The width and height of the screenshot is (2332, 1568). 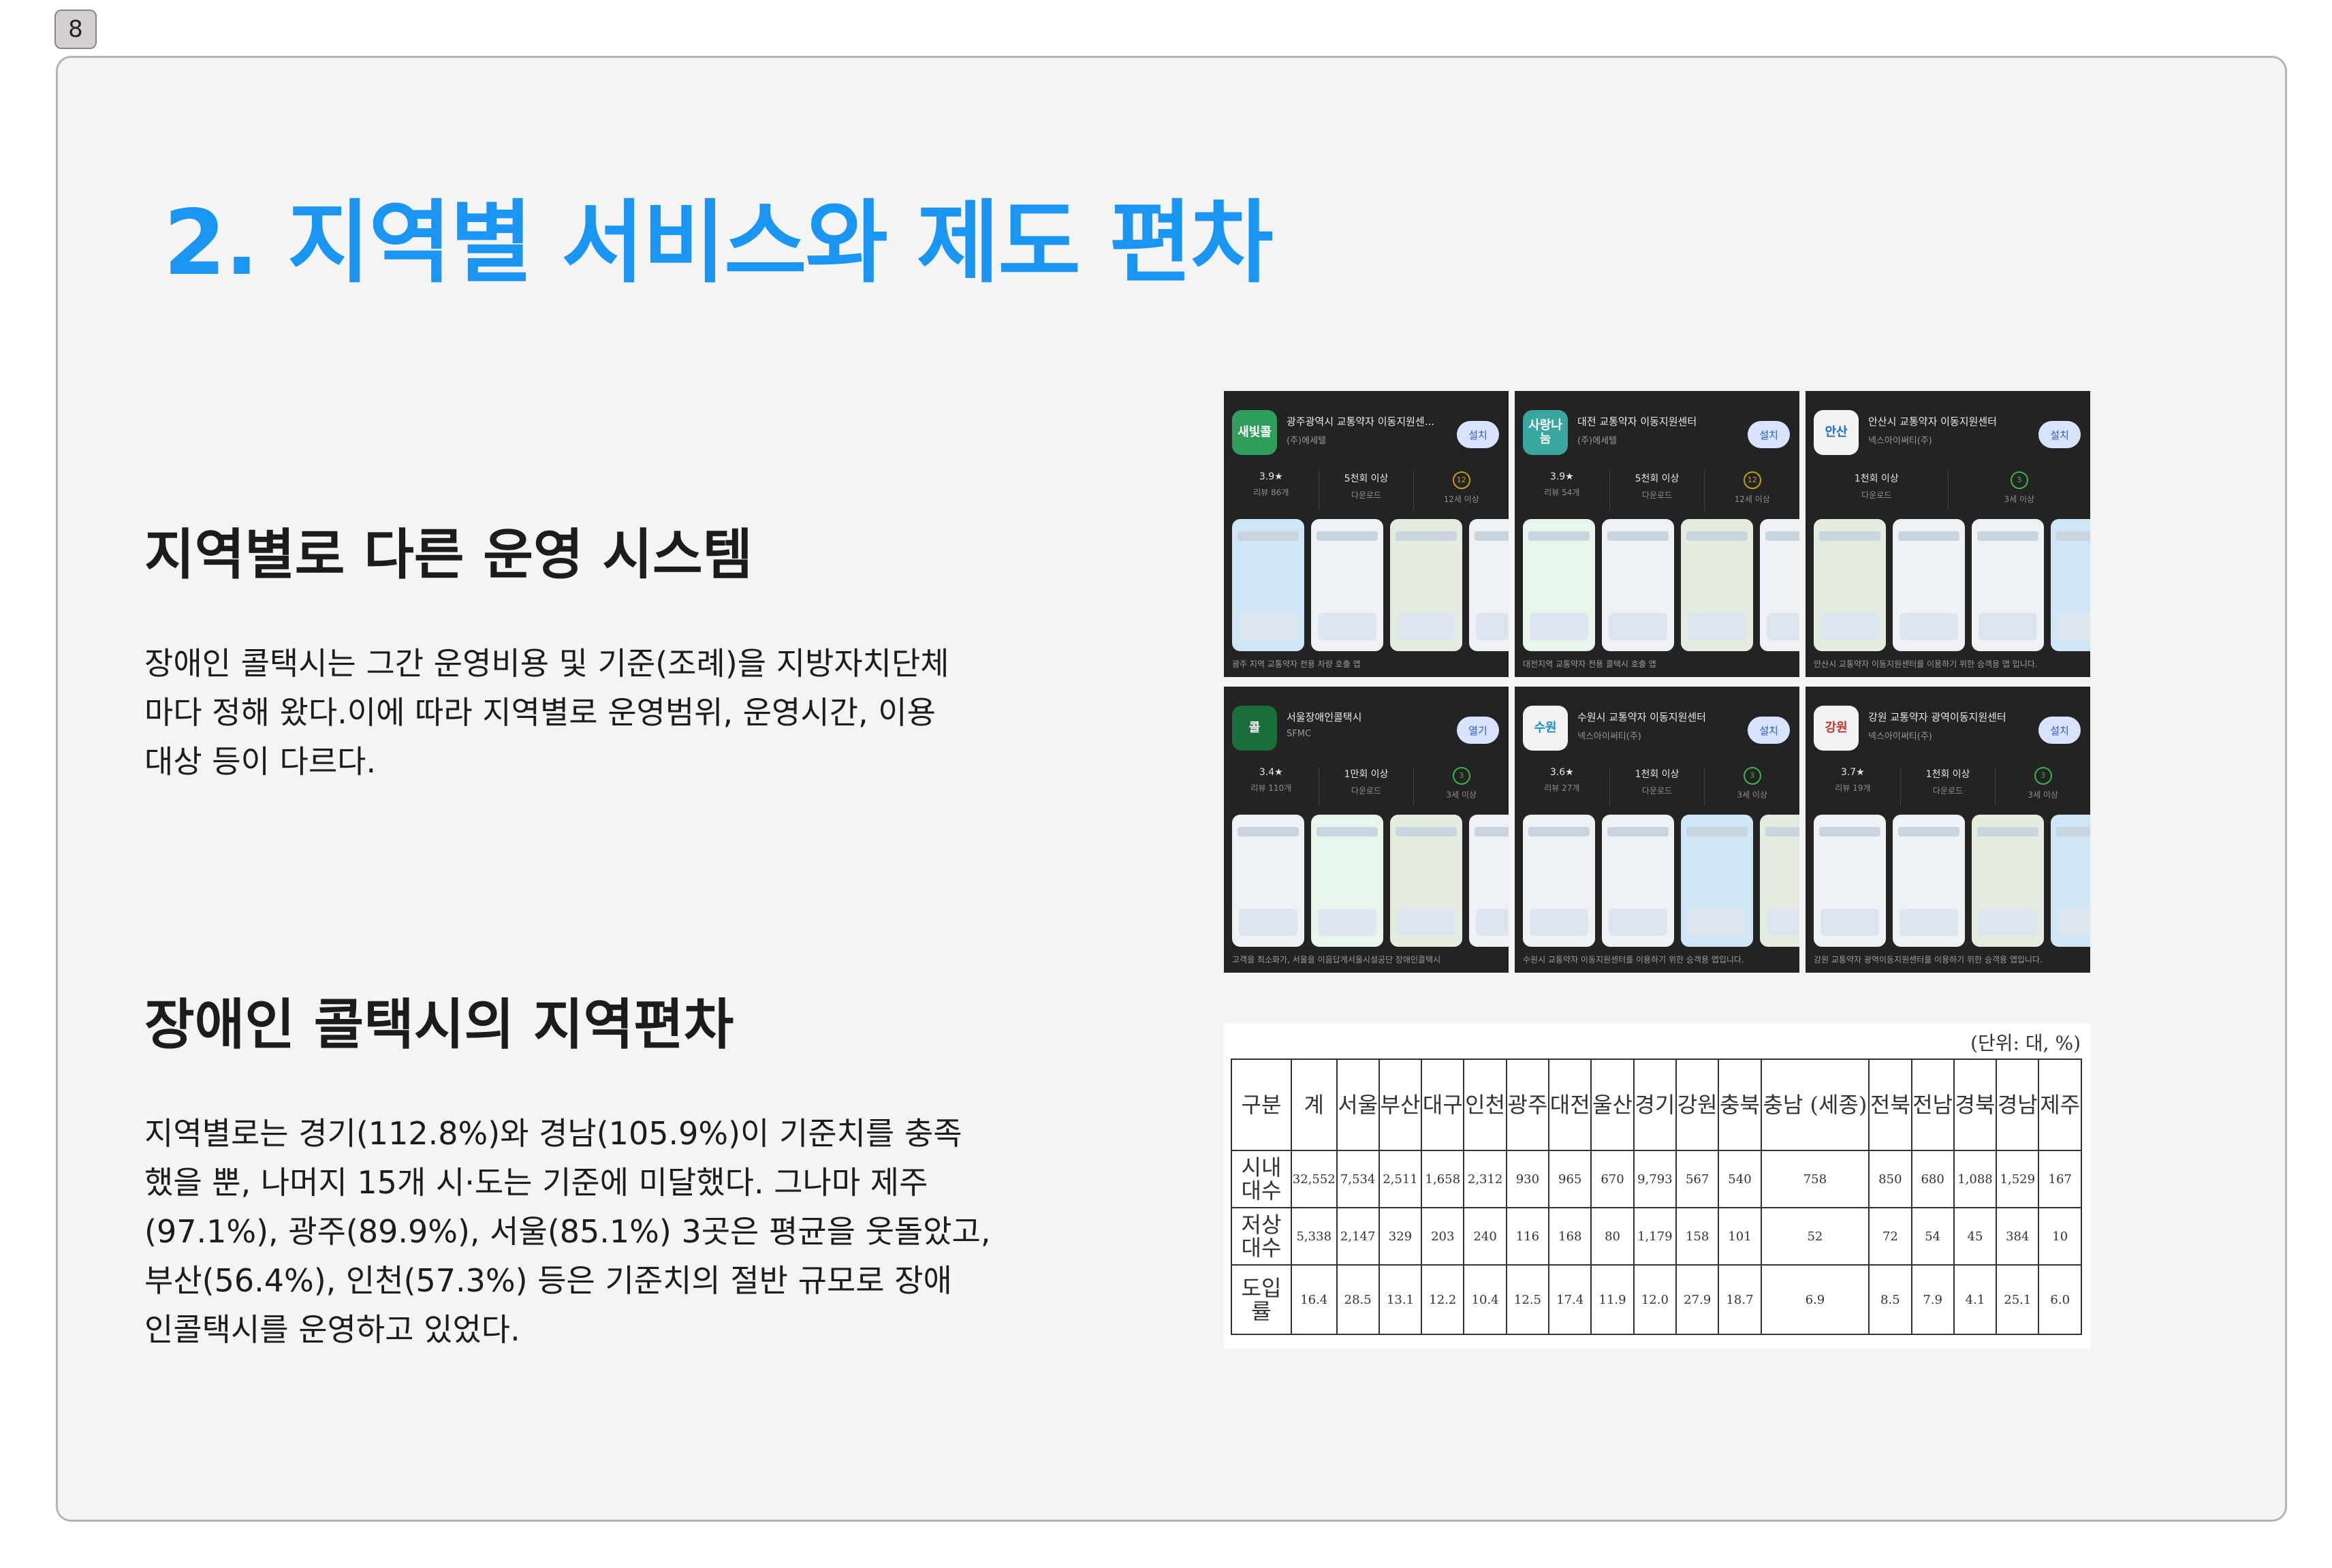 What do you see at coordinates (1563, 786) in the screenshot?
I see `rating-stat: 3.6★ 리뷰 27개` at bounding box center [1563, 786].